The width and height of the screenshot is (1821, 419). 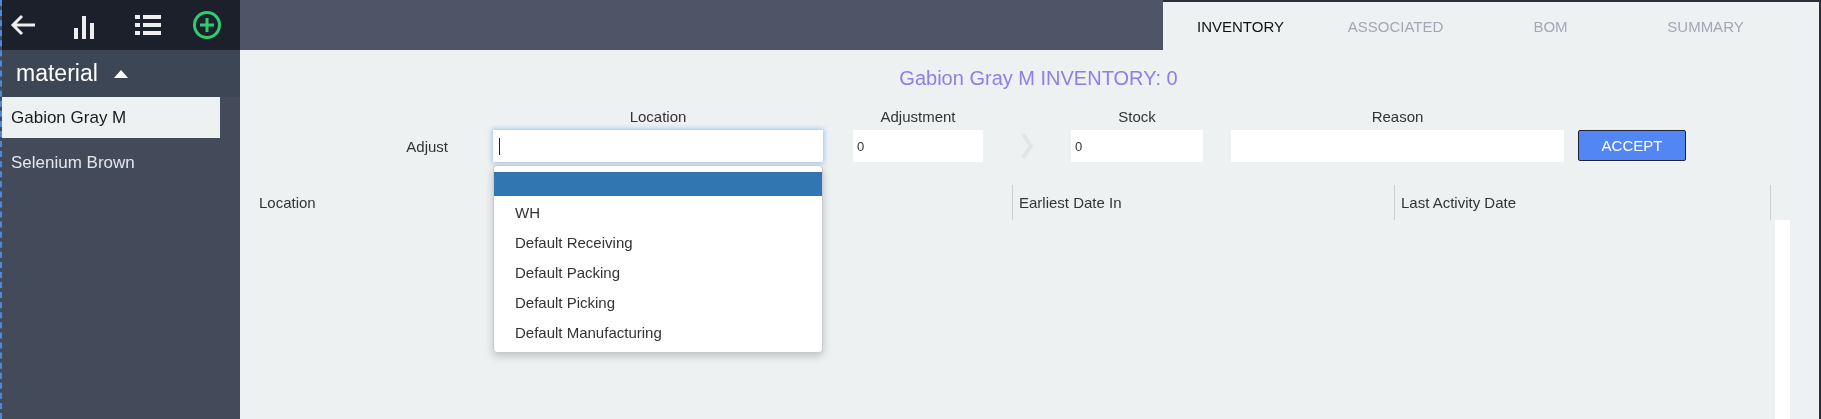 I want to click on page-title: Gabion Gray M INVENTORY: 0, so click(x=1038, y=78).